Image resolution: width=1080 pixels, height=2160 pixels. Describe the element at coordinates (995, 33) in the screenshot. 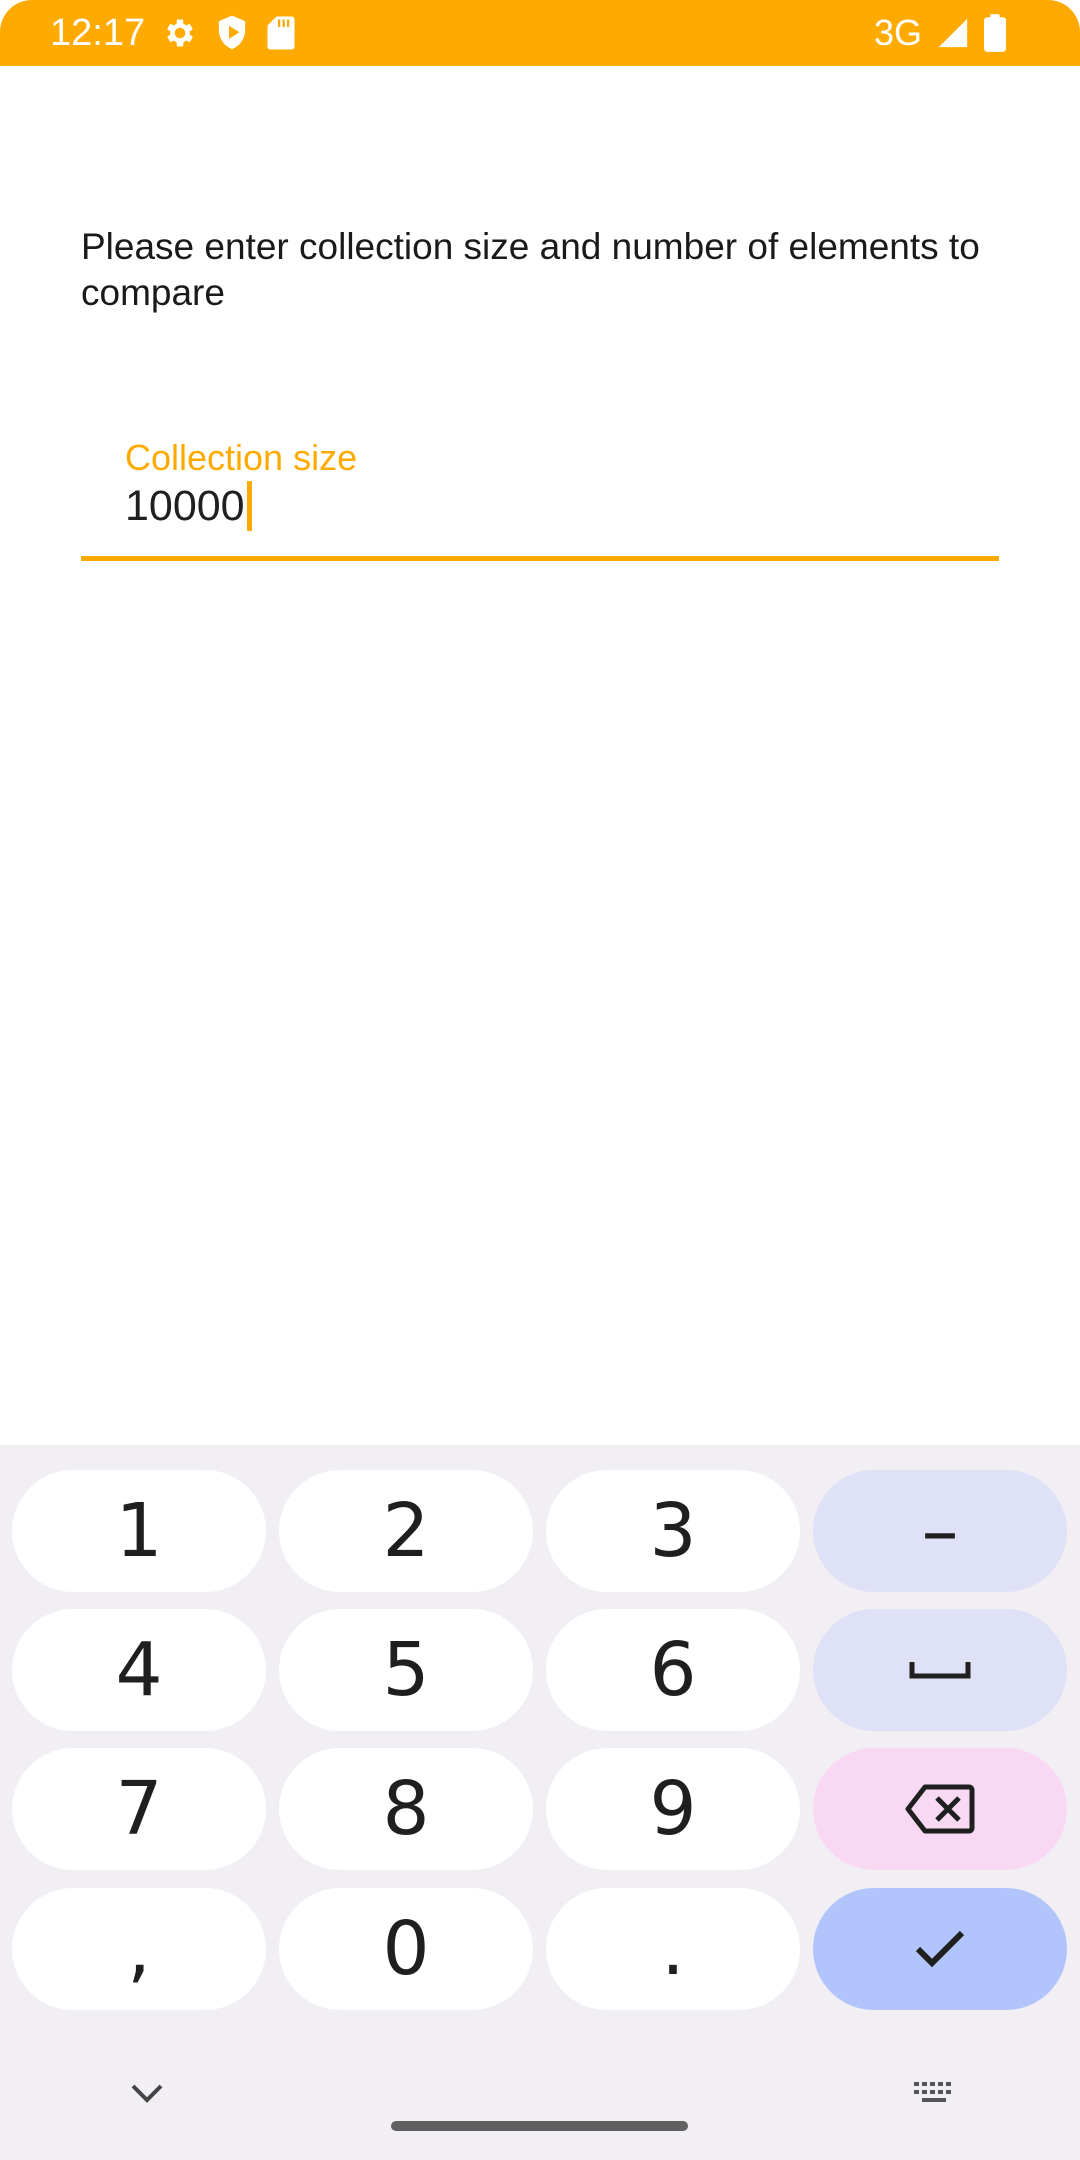

I see `battery-icon` at that location.